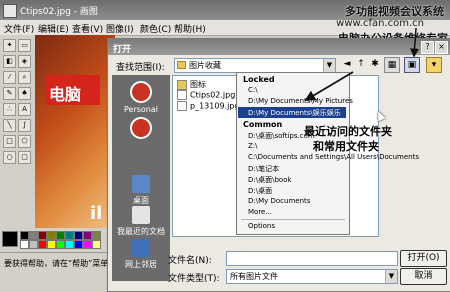 This screenshot has height=292, width=450. What do you see at coordinates (346, 146) in the screenshot?
I see `callout-line2: 和常用文件夹` at bounding box center [346, 146].